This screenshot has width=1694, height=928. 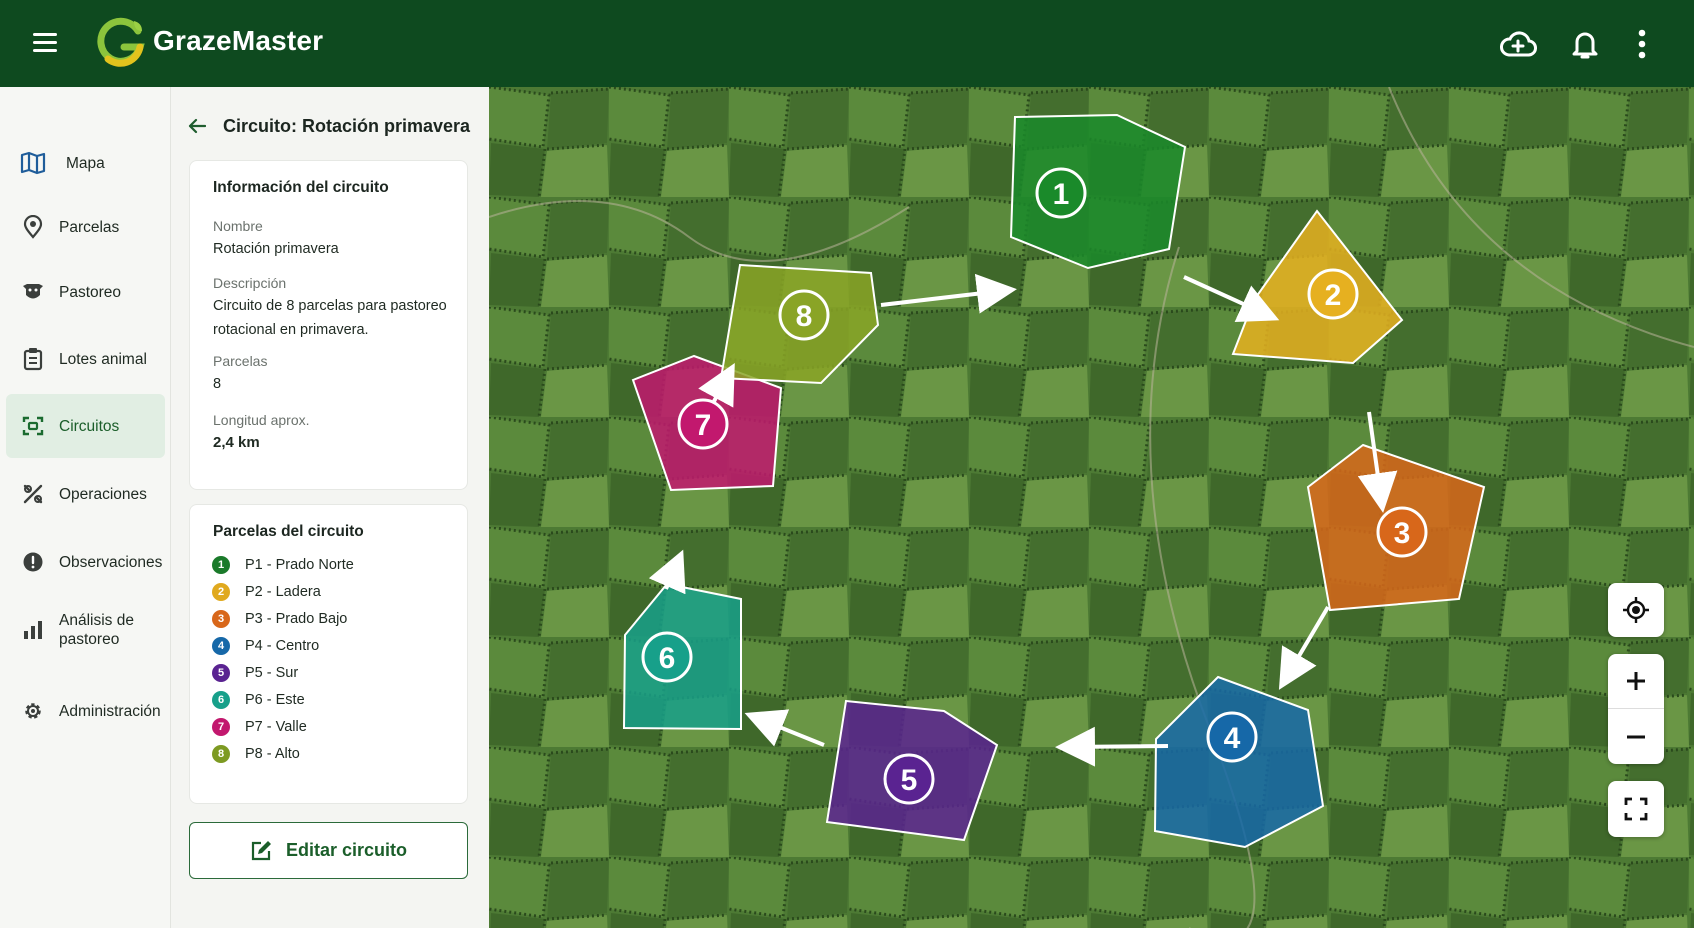 I want to click on plot-list-item: 6 P6 - Este, so click(x=258, y=700).